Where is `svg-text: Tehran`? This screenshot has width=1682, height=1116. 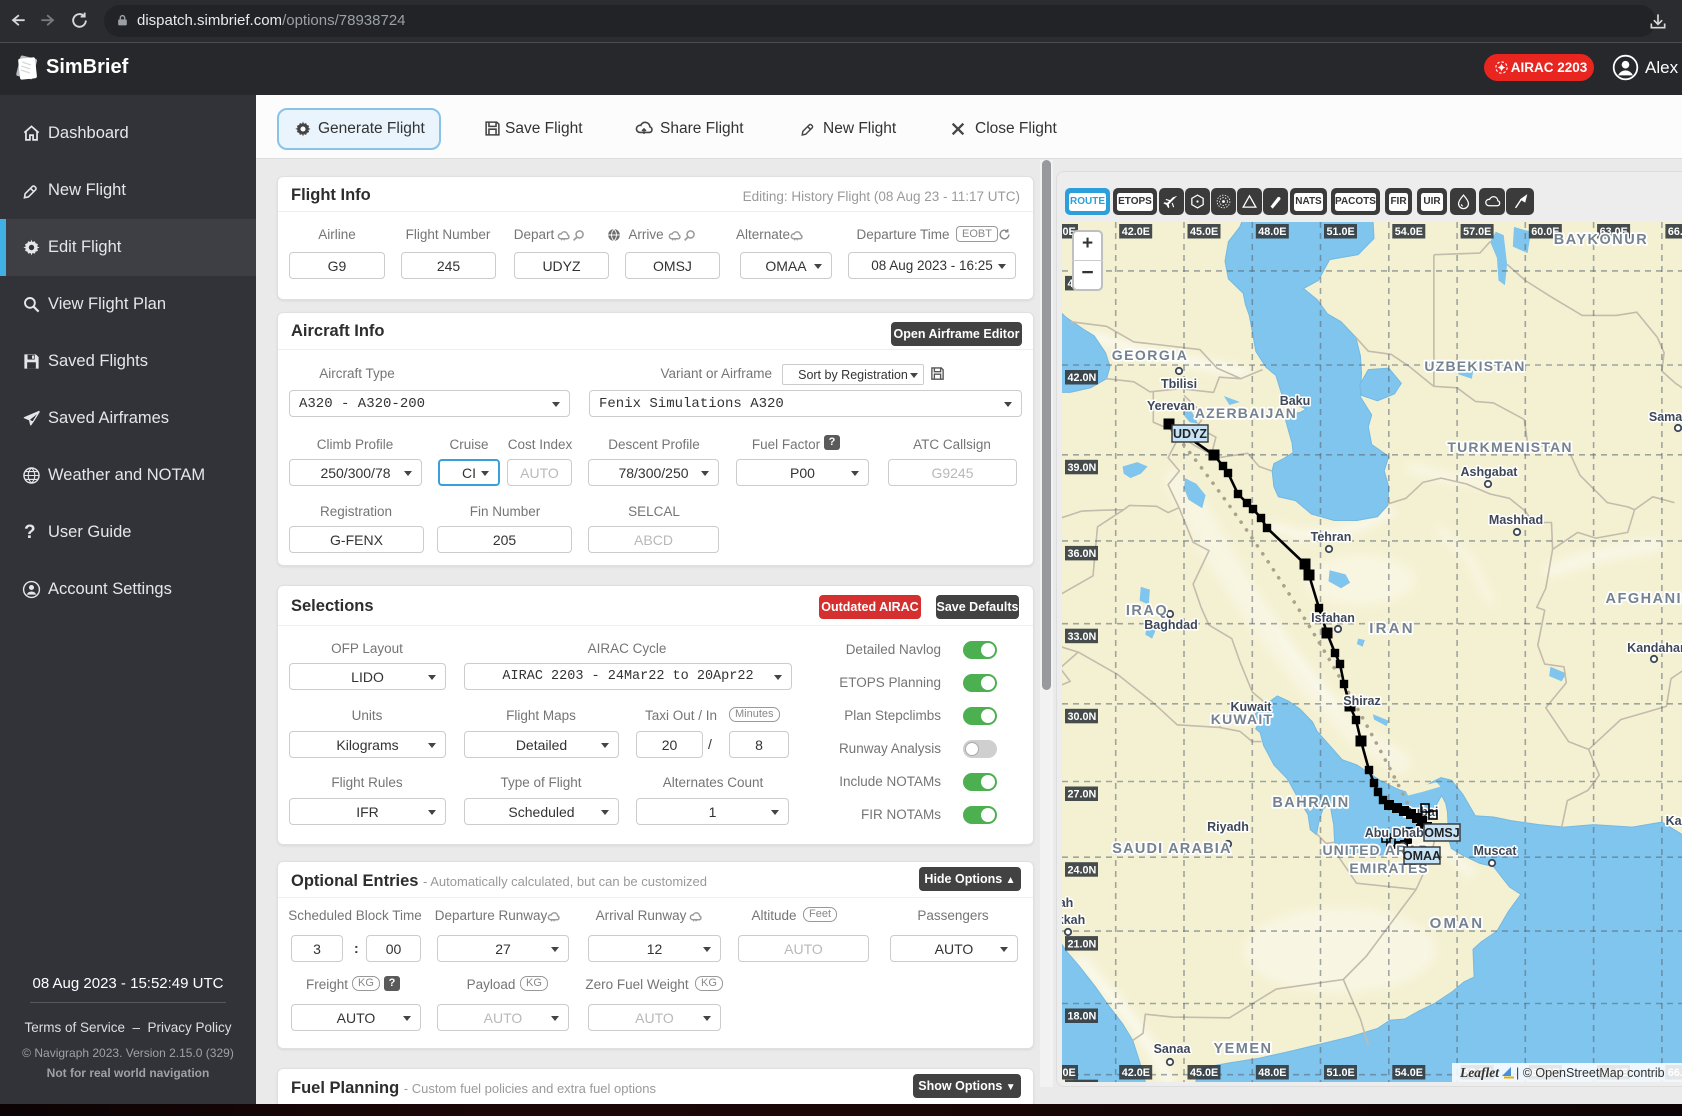
svg-text: Tehran is located at coordinates (1331, 537).